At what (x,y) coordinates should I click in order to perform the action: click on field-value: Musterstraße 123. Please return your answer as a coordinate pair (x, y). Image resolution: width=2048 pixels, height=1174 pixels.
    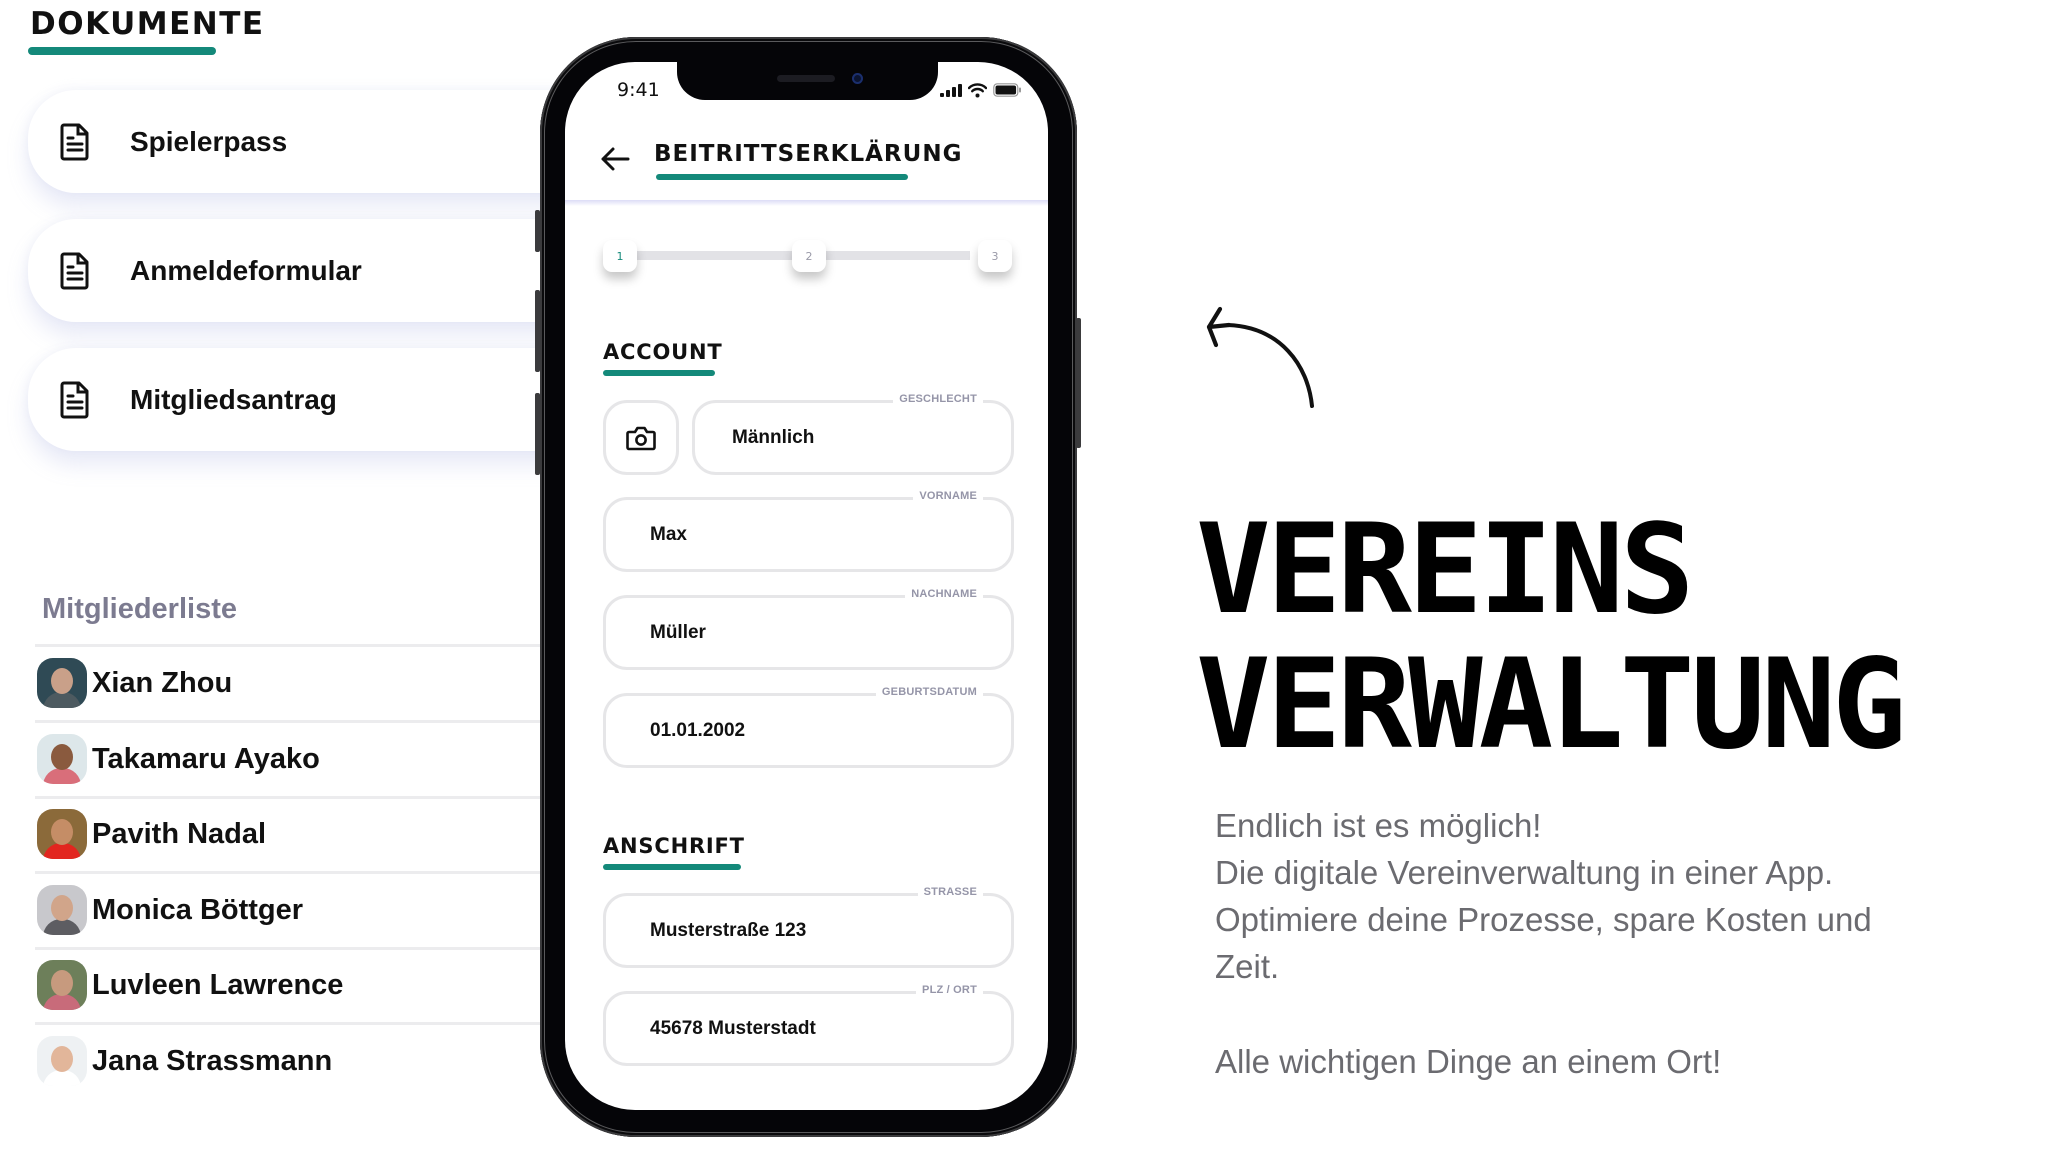
    Looking at the image, I should click on (728, 930).